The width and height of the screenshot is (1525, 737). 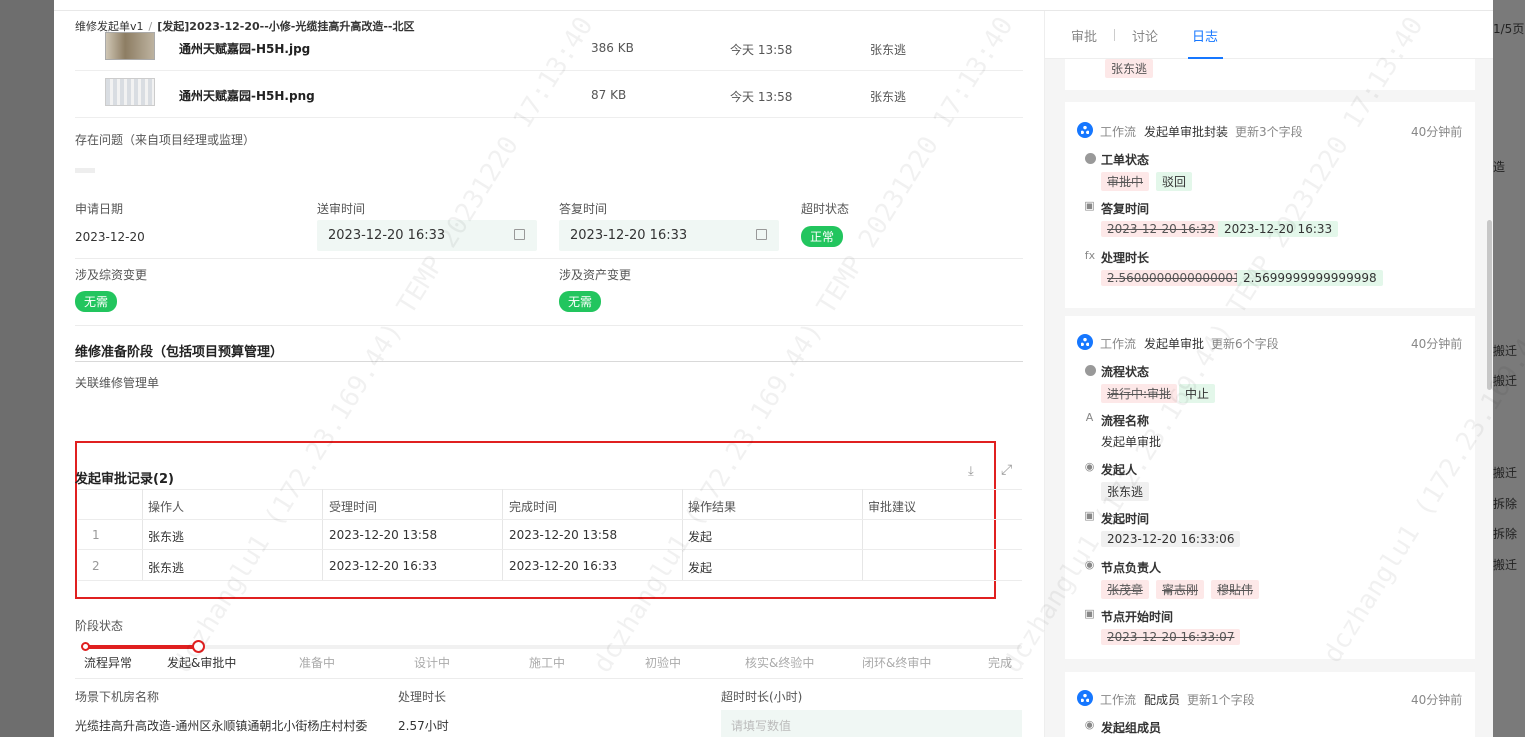 What do you see at coordinates (1119, 470) in the screenshot?
I see `log-field-name: 发起人` at bounding box center [1119, 470].